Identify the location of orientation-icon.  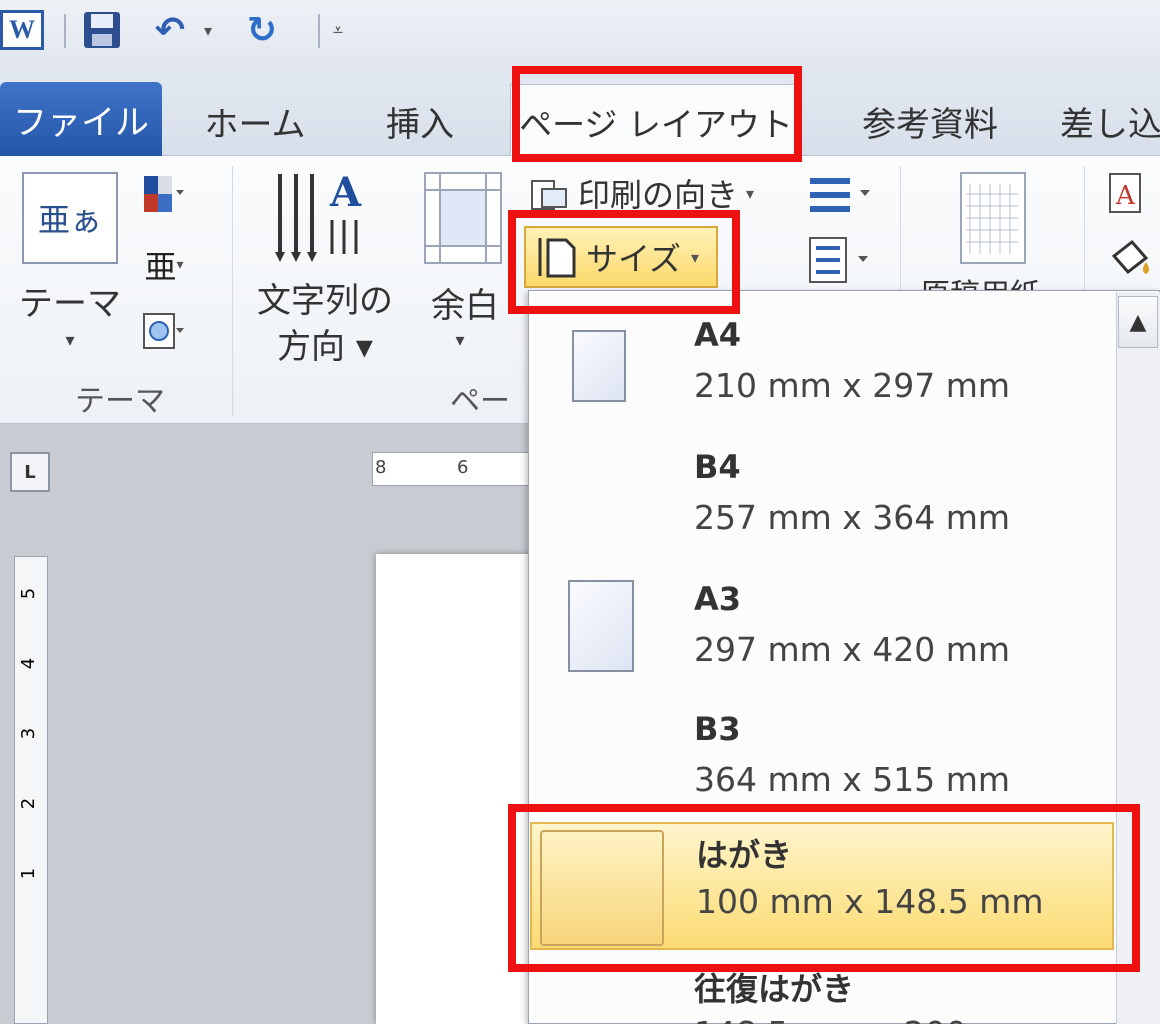
(549, 195).